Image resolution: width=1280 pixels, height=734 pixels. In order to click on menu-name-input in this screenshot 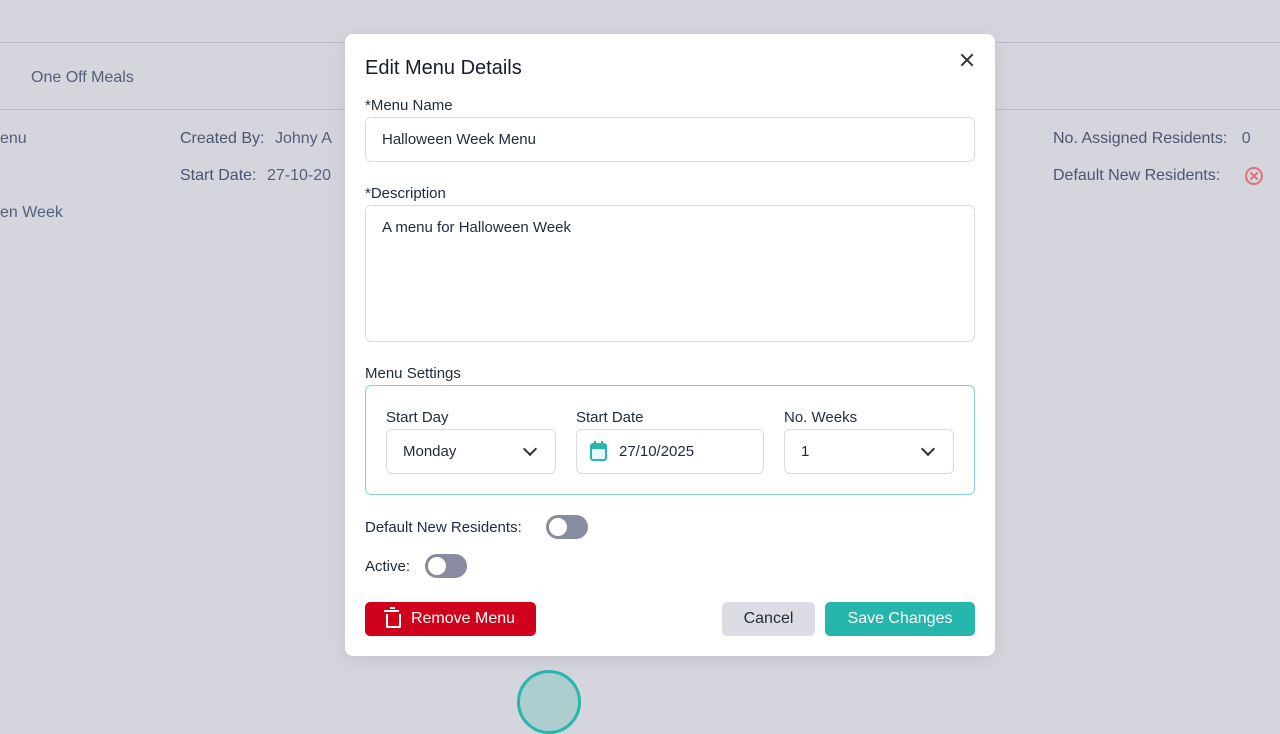, I will do `click(670, 139)`.